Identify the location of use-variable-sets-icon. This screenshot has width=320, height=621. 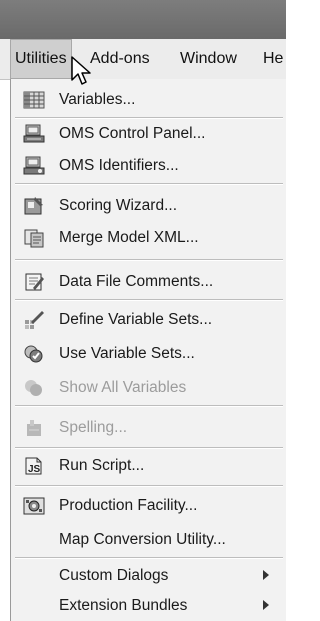
(33, 354).